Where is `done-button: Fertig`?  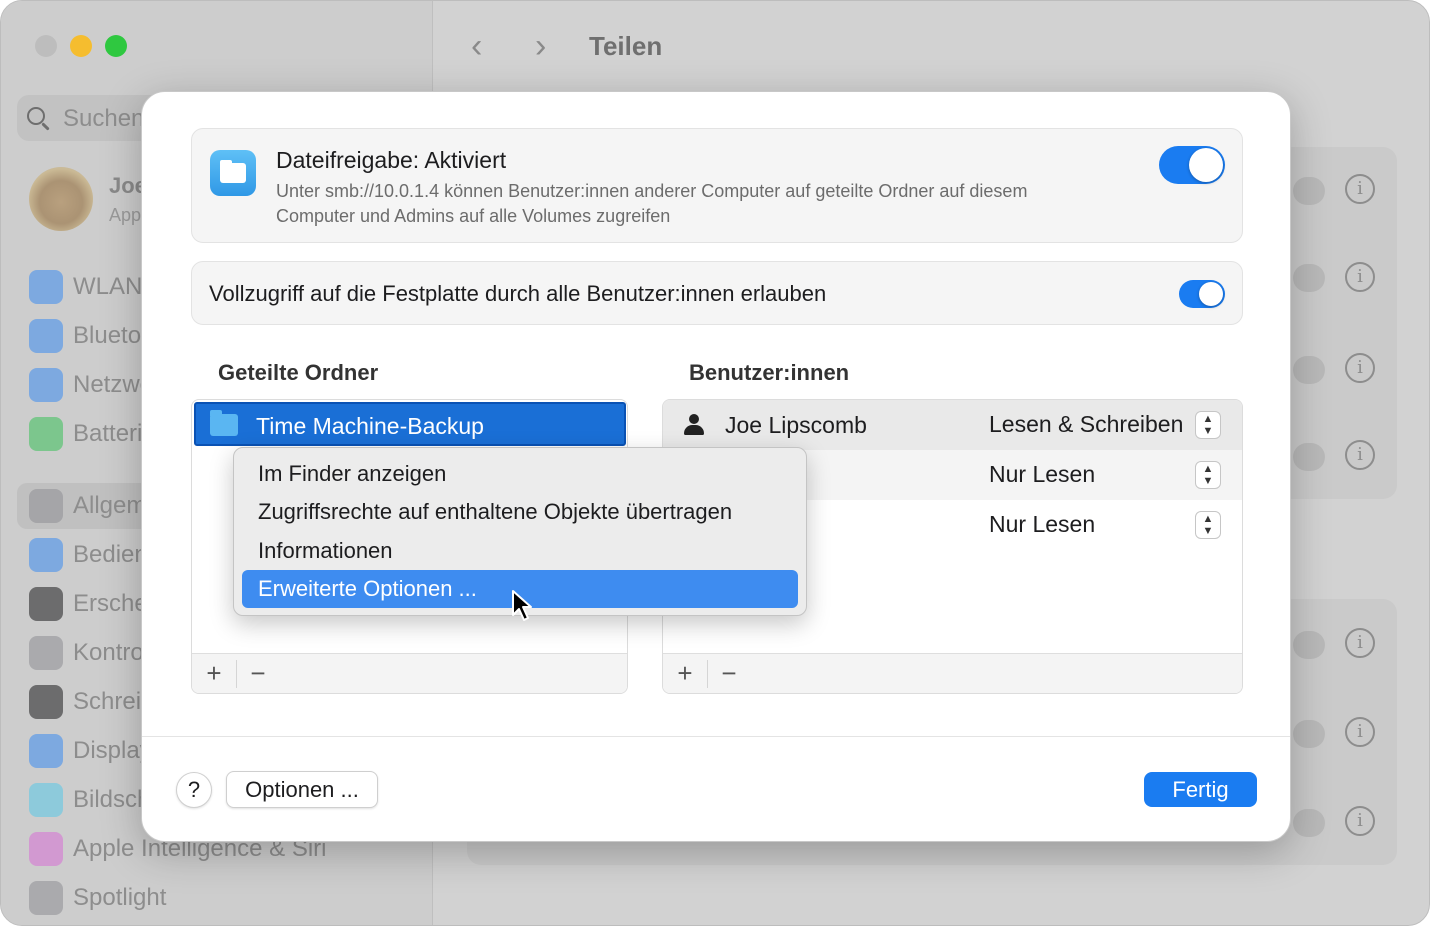
done-button: Fertig is located at coordinates (1200, 789).